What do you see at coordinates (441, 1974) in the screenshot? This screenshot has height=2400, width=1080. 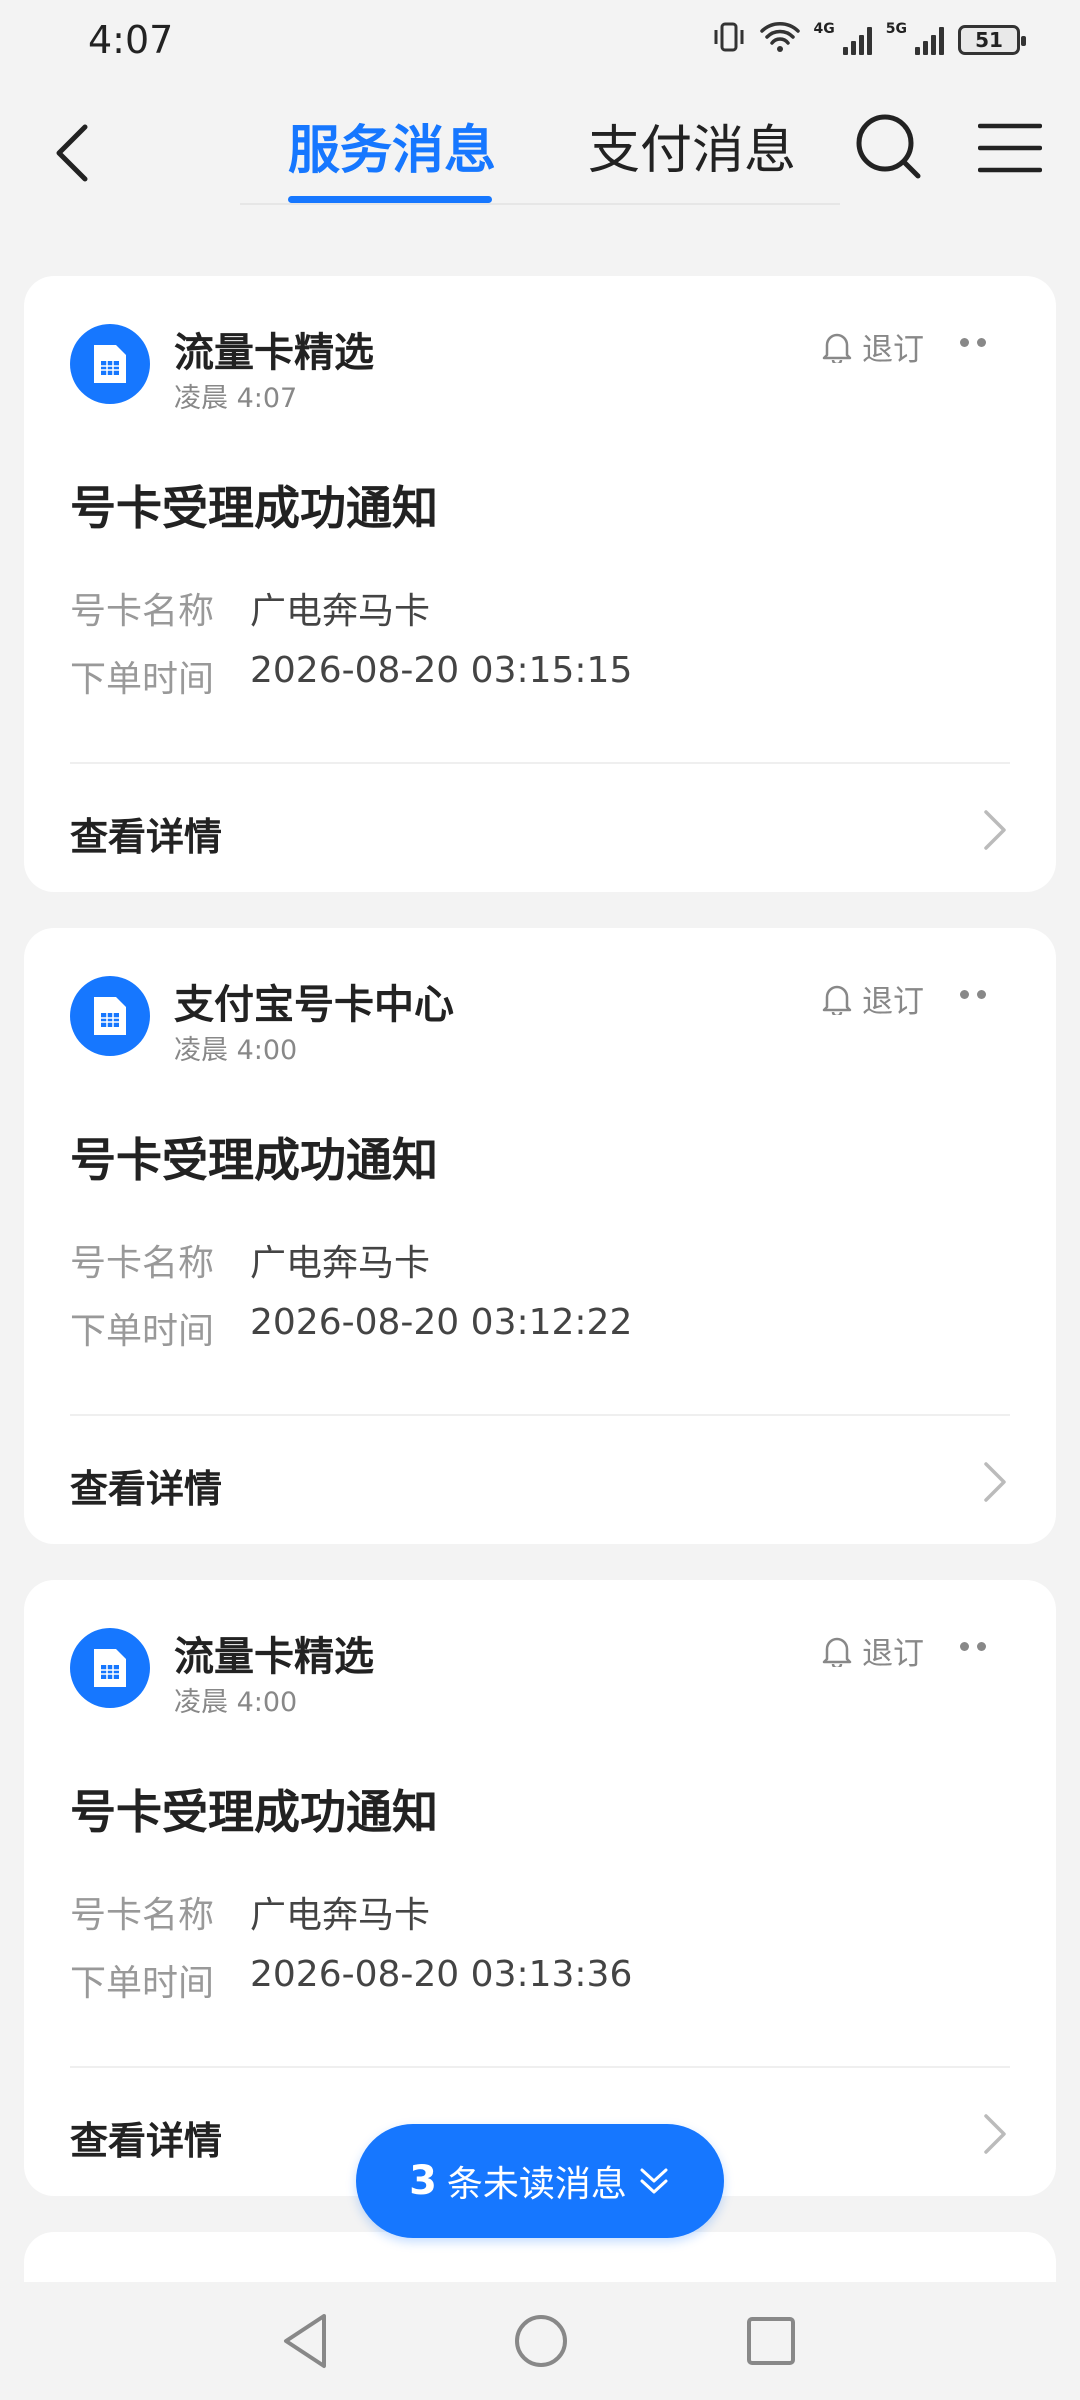 I see `field-value: 2026-08-20 03:13:36` at bounding box center [441, 1974].